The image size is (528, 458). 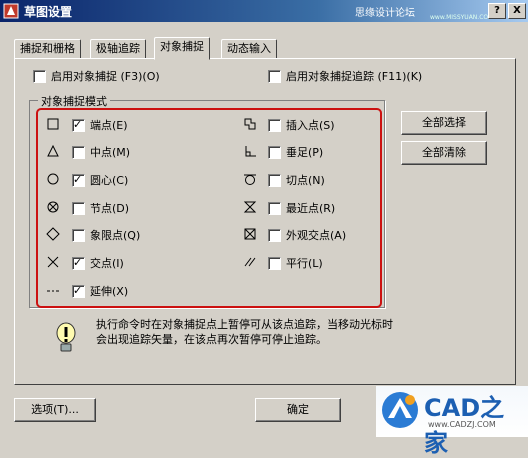 I want to click on watermark-text: 思缘设计论坛, so click(x=385, y=13).